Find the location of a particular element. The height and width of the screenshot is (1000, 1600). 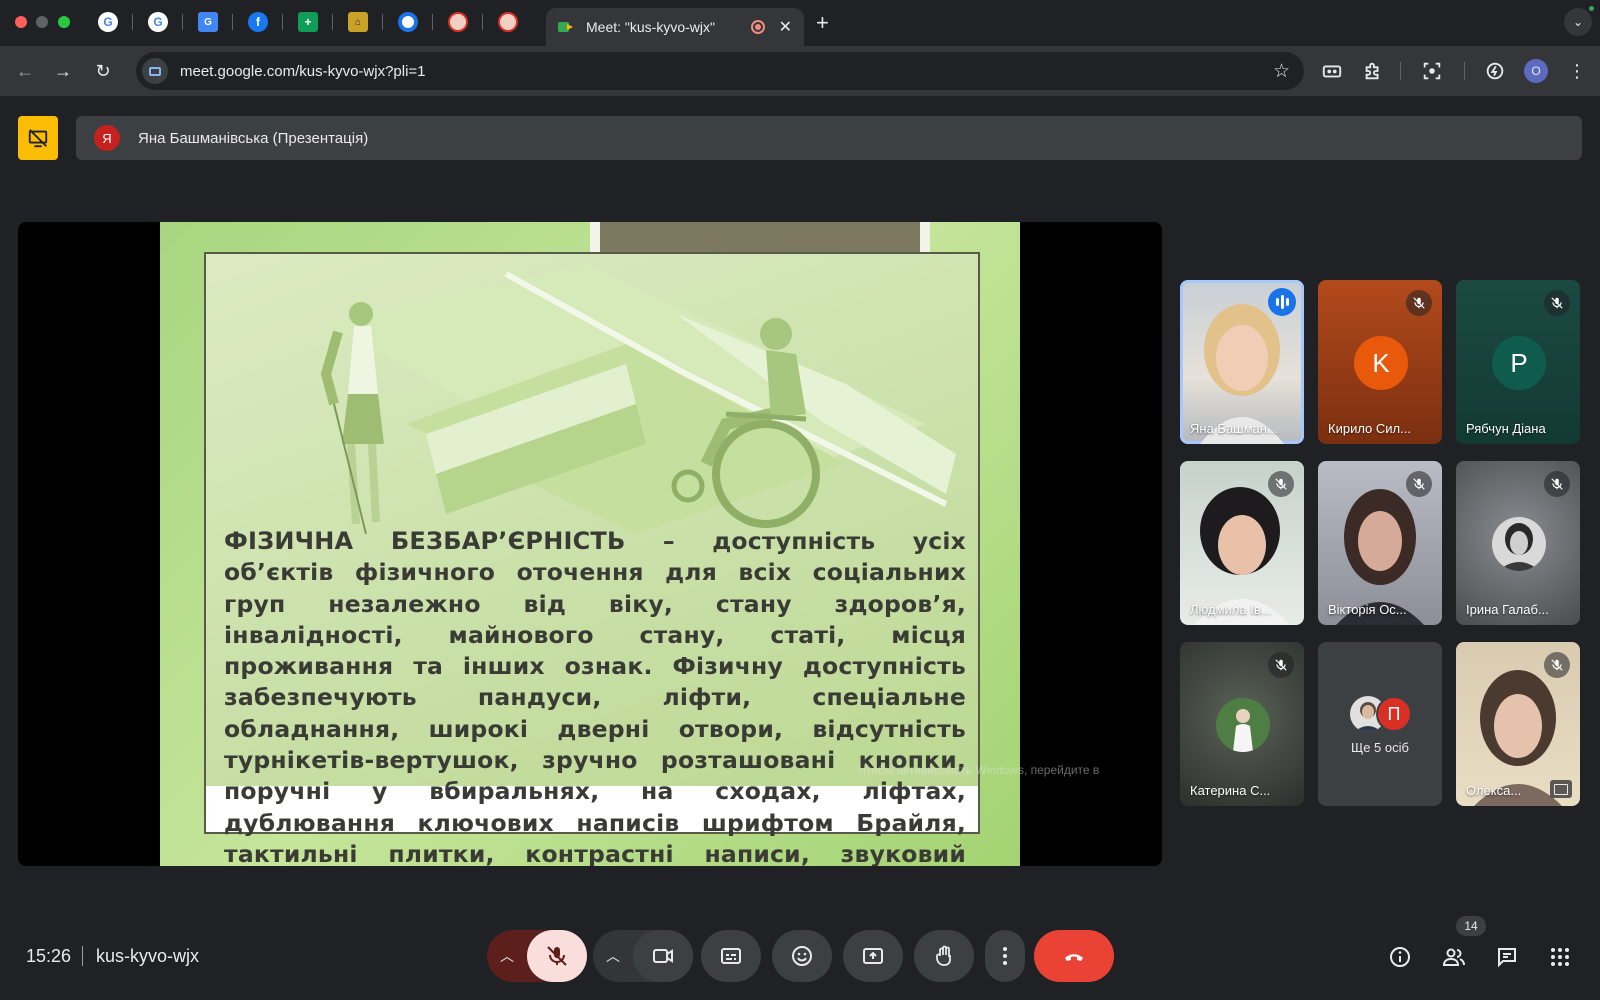

camera-toggle-button is located at coordinates (663, 956).